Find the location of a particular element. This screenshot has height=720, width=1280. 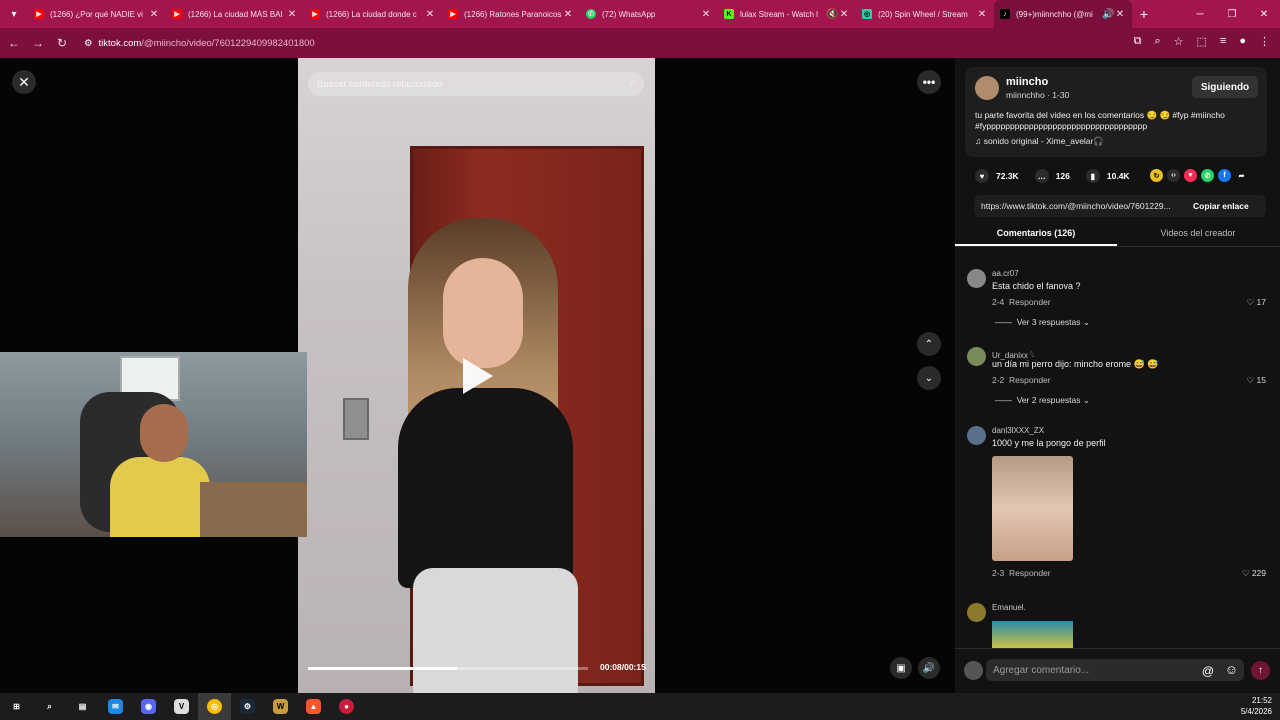

like-button: ♥ 72.3K is located at coordinates (997, 176).